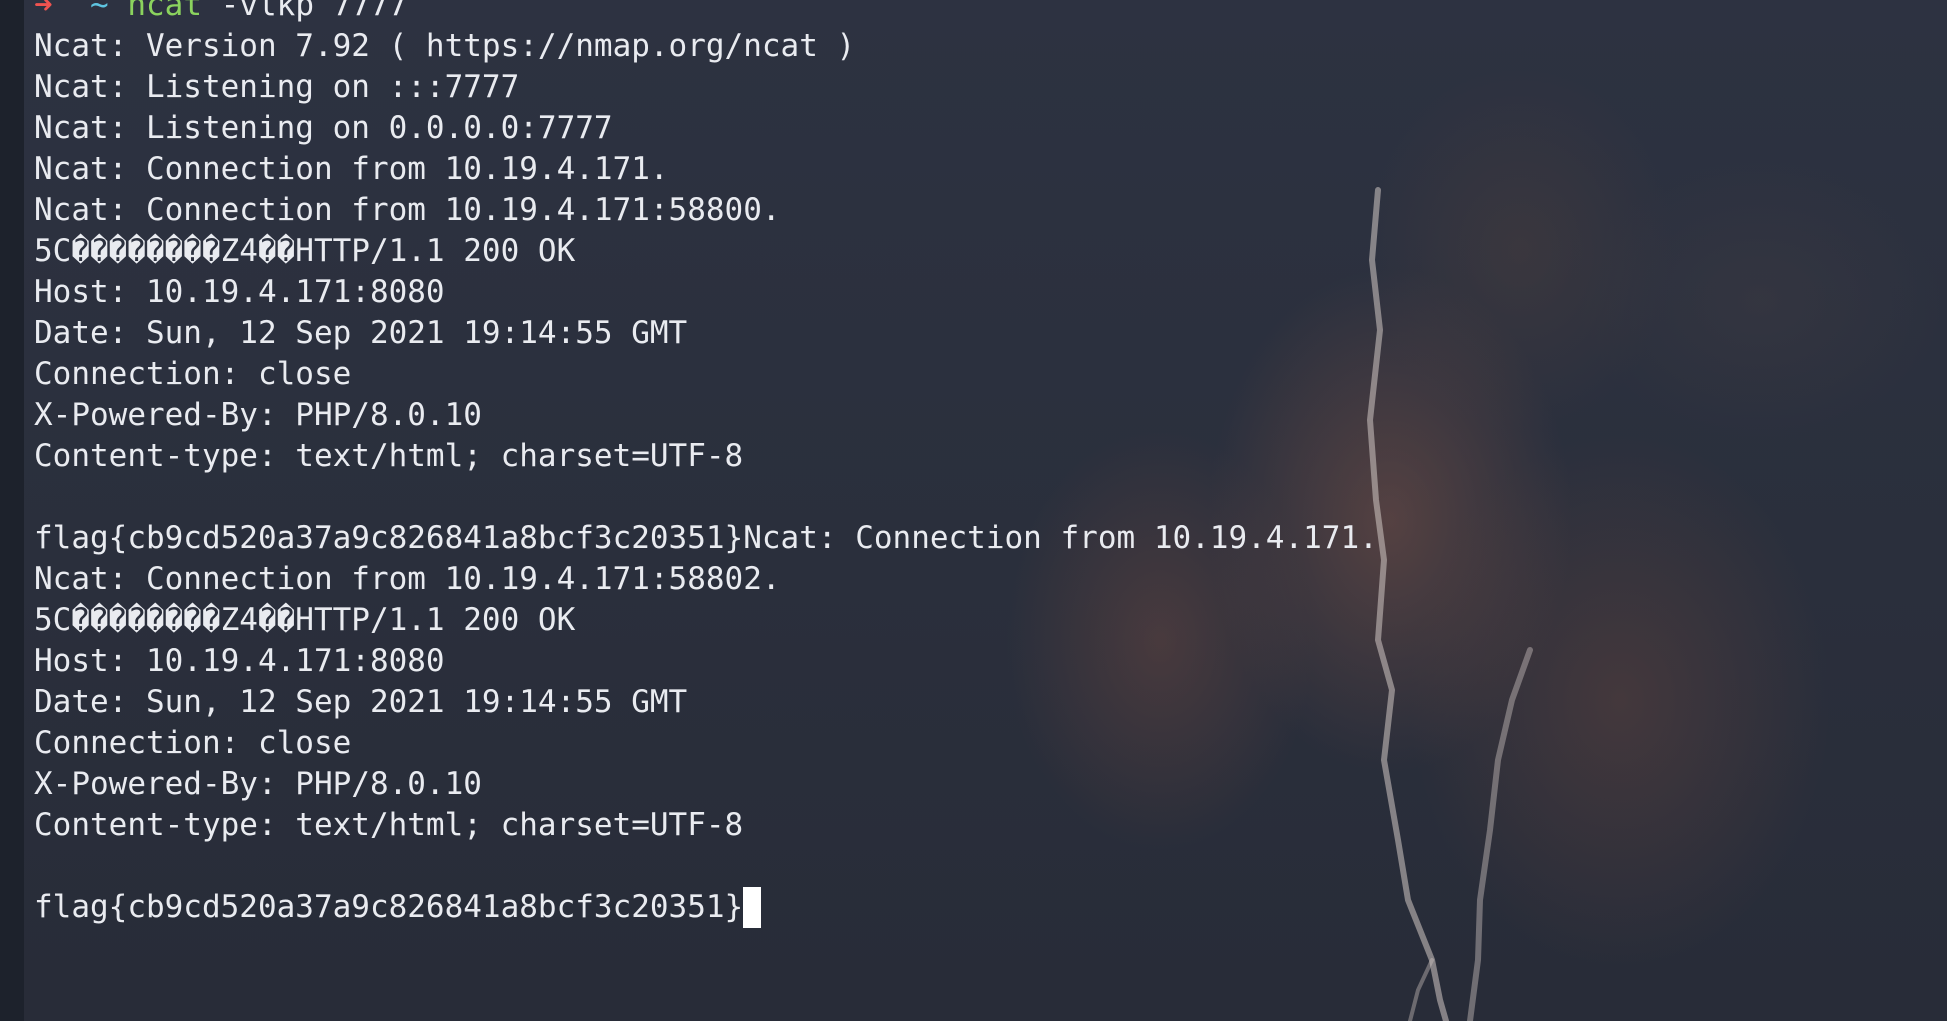 The image size is (1947, 1021). I want to click on output-line-text: flag{cb9cd520a37a9c826841a8bcf3c20351}, so click(389, 907).